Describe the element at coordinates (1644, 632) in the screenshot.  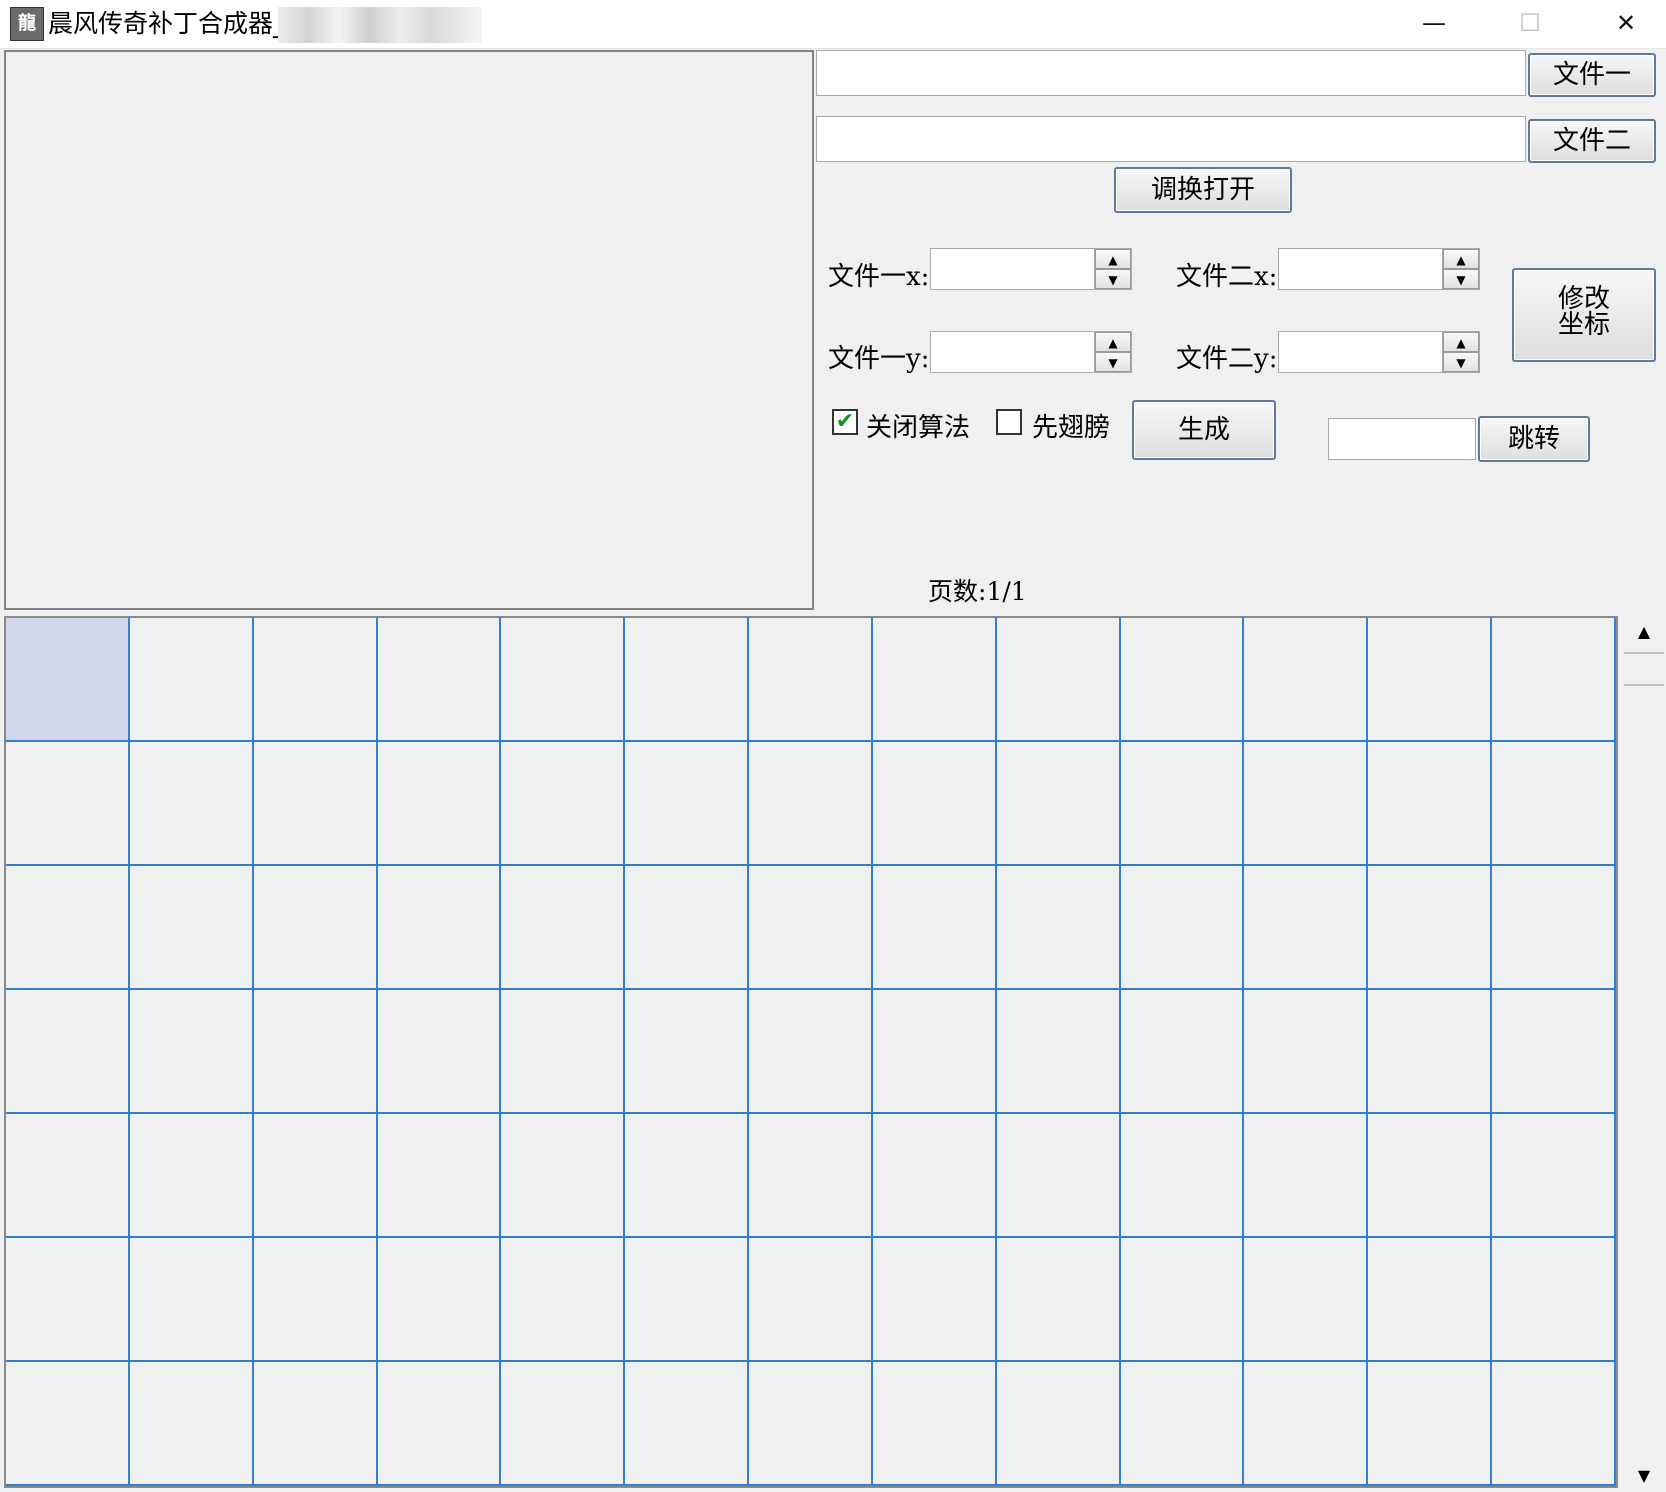
I see `scroll-up-icon: ▲` at that location.